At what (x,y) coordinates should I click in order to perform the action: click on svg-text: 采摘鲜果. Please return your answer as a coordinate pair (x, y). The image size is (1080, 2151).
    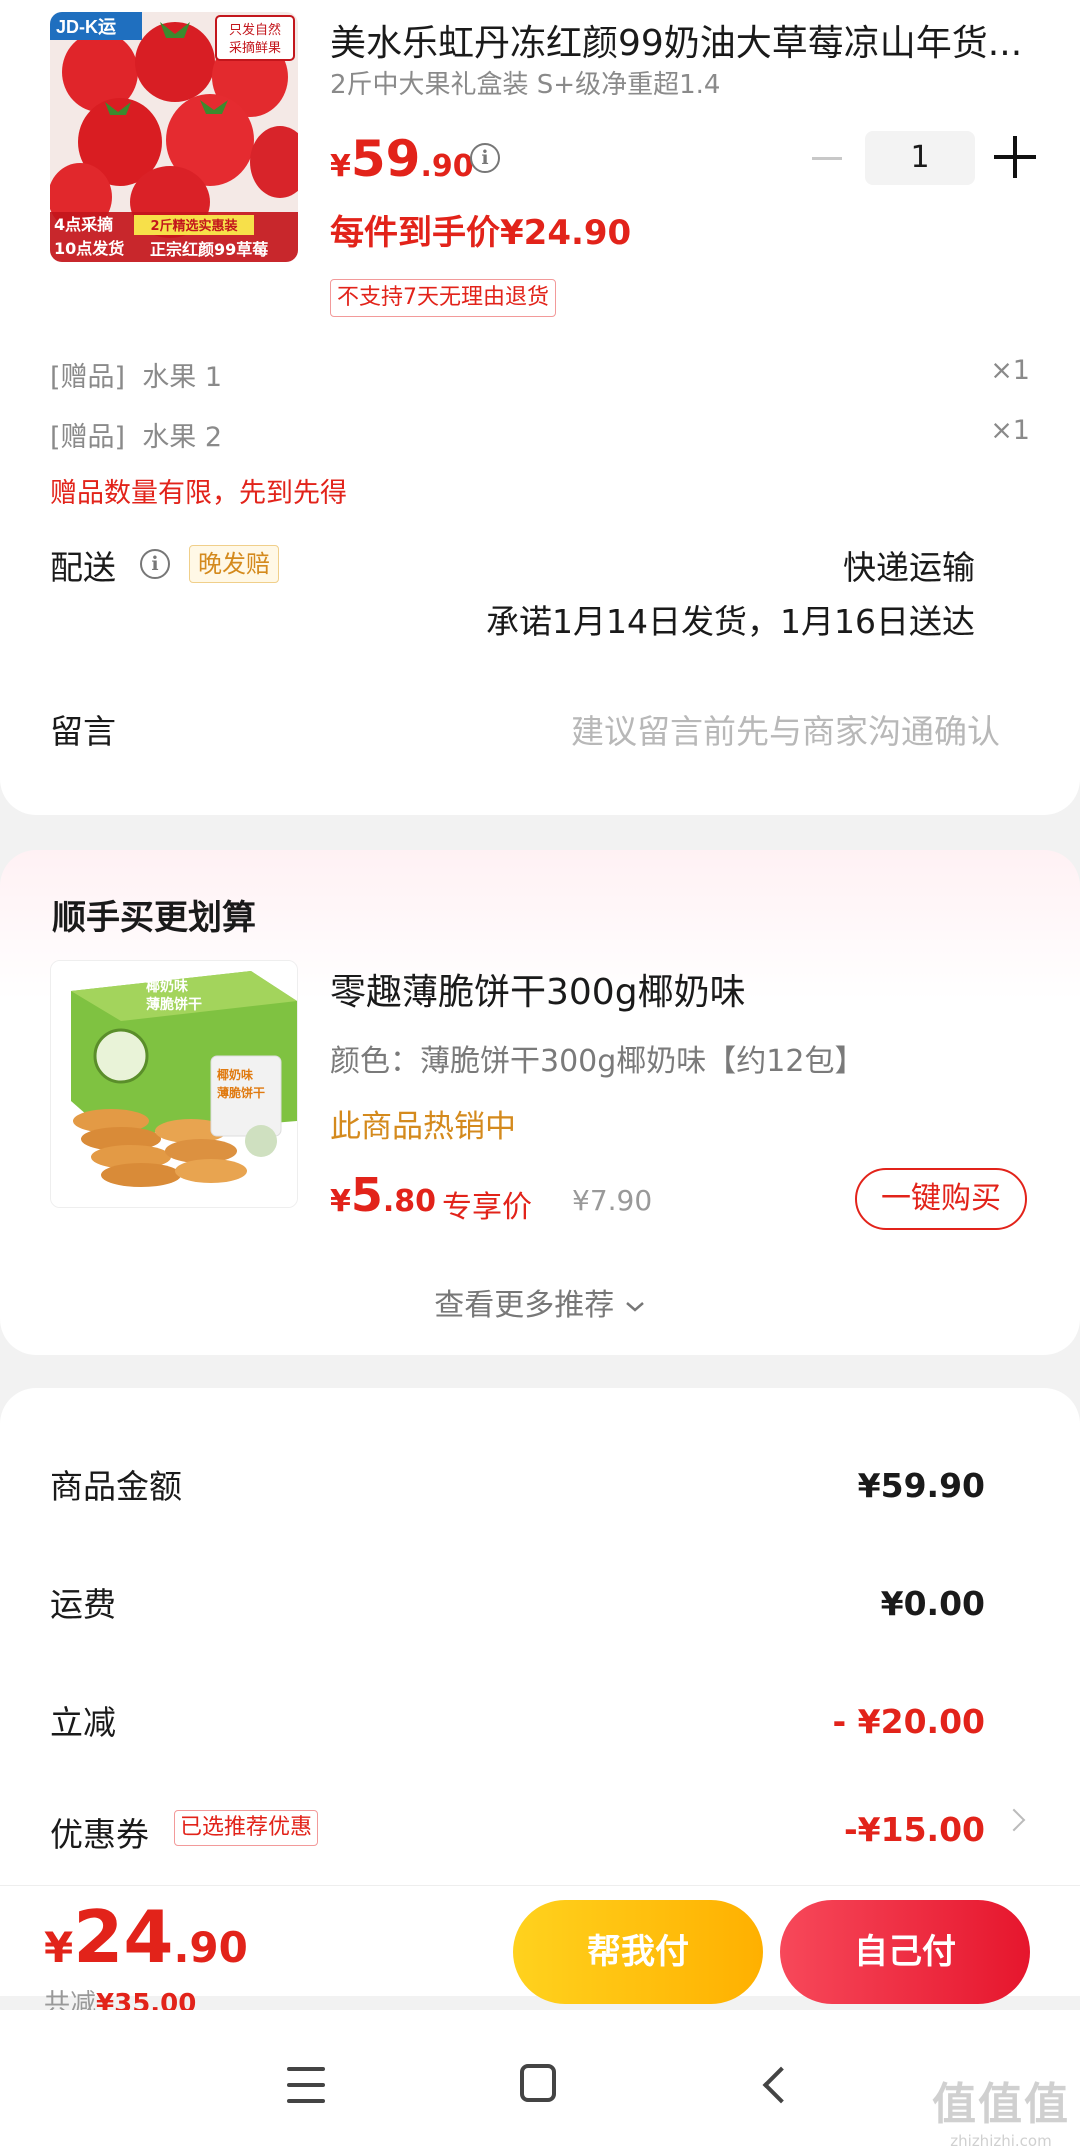
    Looking at the image, I should click on (255, 48).